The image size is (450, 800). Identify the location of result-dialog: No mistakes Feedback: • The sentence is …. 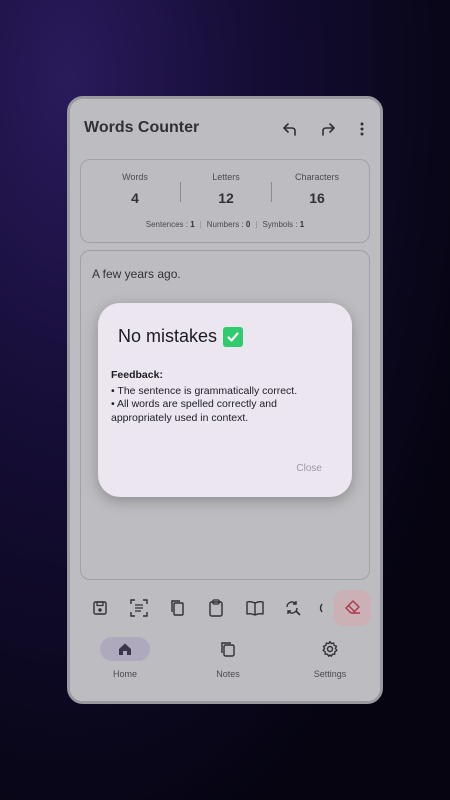
(225, 400).